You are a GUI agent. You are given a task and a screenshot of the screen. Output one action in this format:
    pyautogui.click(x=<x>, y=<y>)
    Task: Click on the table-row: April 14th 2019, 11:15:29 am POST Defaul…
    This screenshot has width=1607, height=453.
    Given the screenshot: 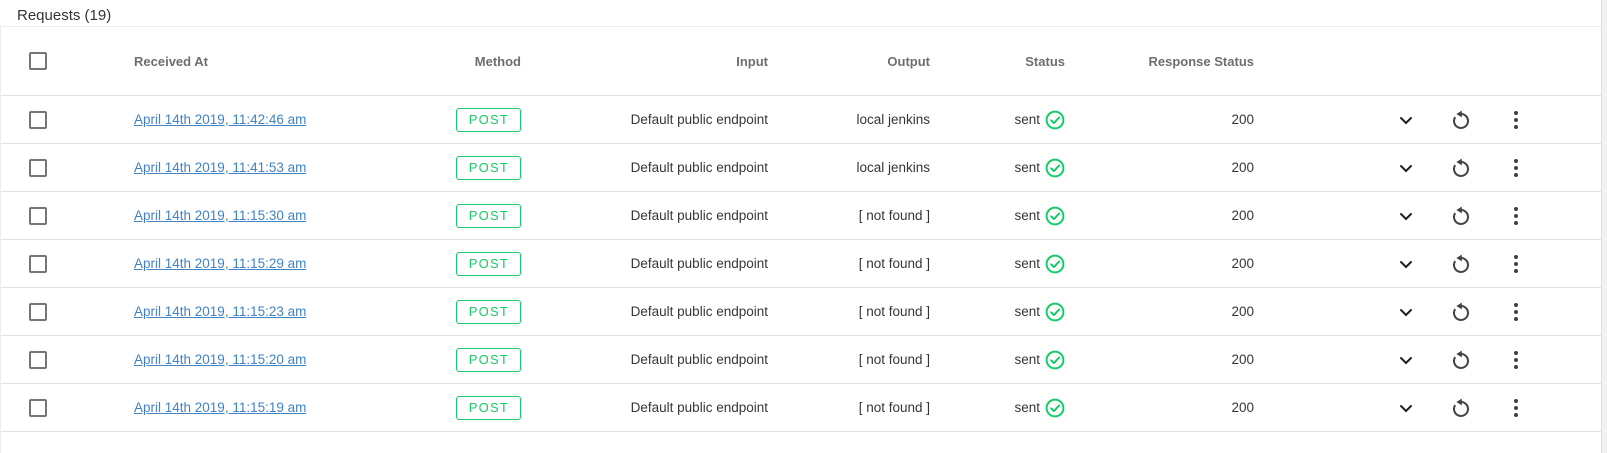 What is the action you would take?
    pyautogui.click(x=801, y=264)
    